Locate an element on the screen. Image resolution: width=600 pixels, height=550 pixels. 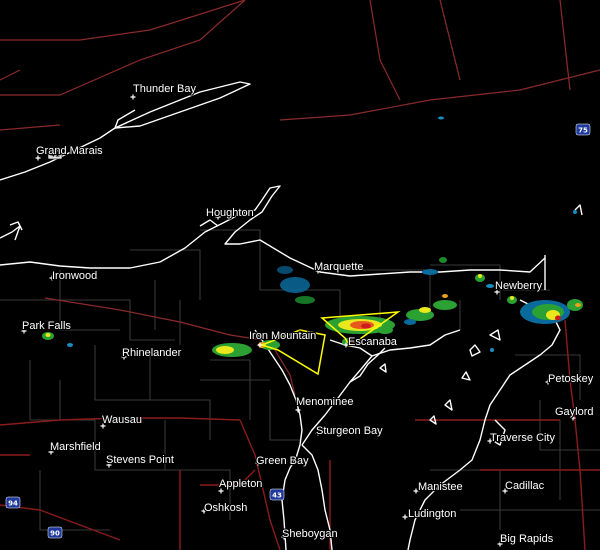
city-label-cadillac: Cadillac is located at coordinates (525, 486).